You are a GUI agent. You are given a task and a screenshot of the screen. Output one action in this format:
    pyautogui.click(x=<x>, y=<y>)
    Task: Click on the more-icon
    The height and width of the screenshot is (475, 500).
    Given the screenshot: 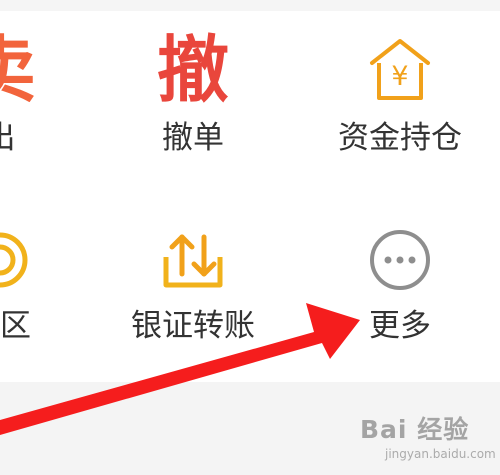 What is the action you would take?
    pyautogui.click(x=400, y=260)
    